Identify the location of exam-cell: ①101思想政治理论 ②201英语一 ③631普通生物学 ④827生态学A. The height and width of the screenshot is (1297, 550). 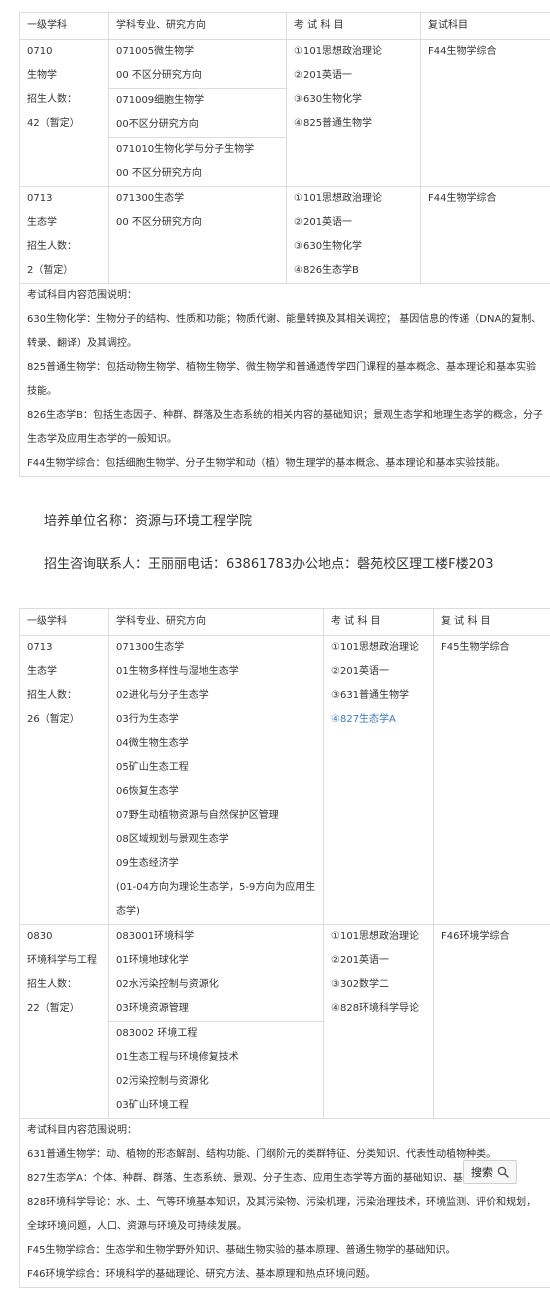
(379, 780).